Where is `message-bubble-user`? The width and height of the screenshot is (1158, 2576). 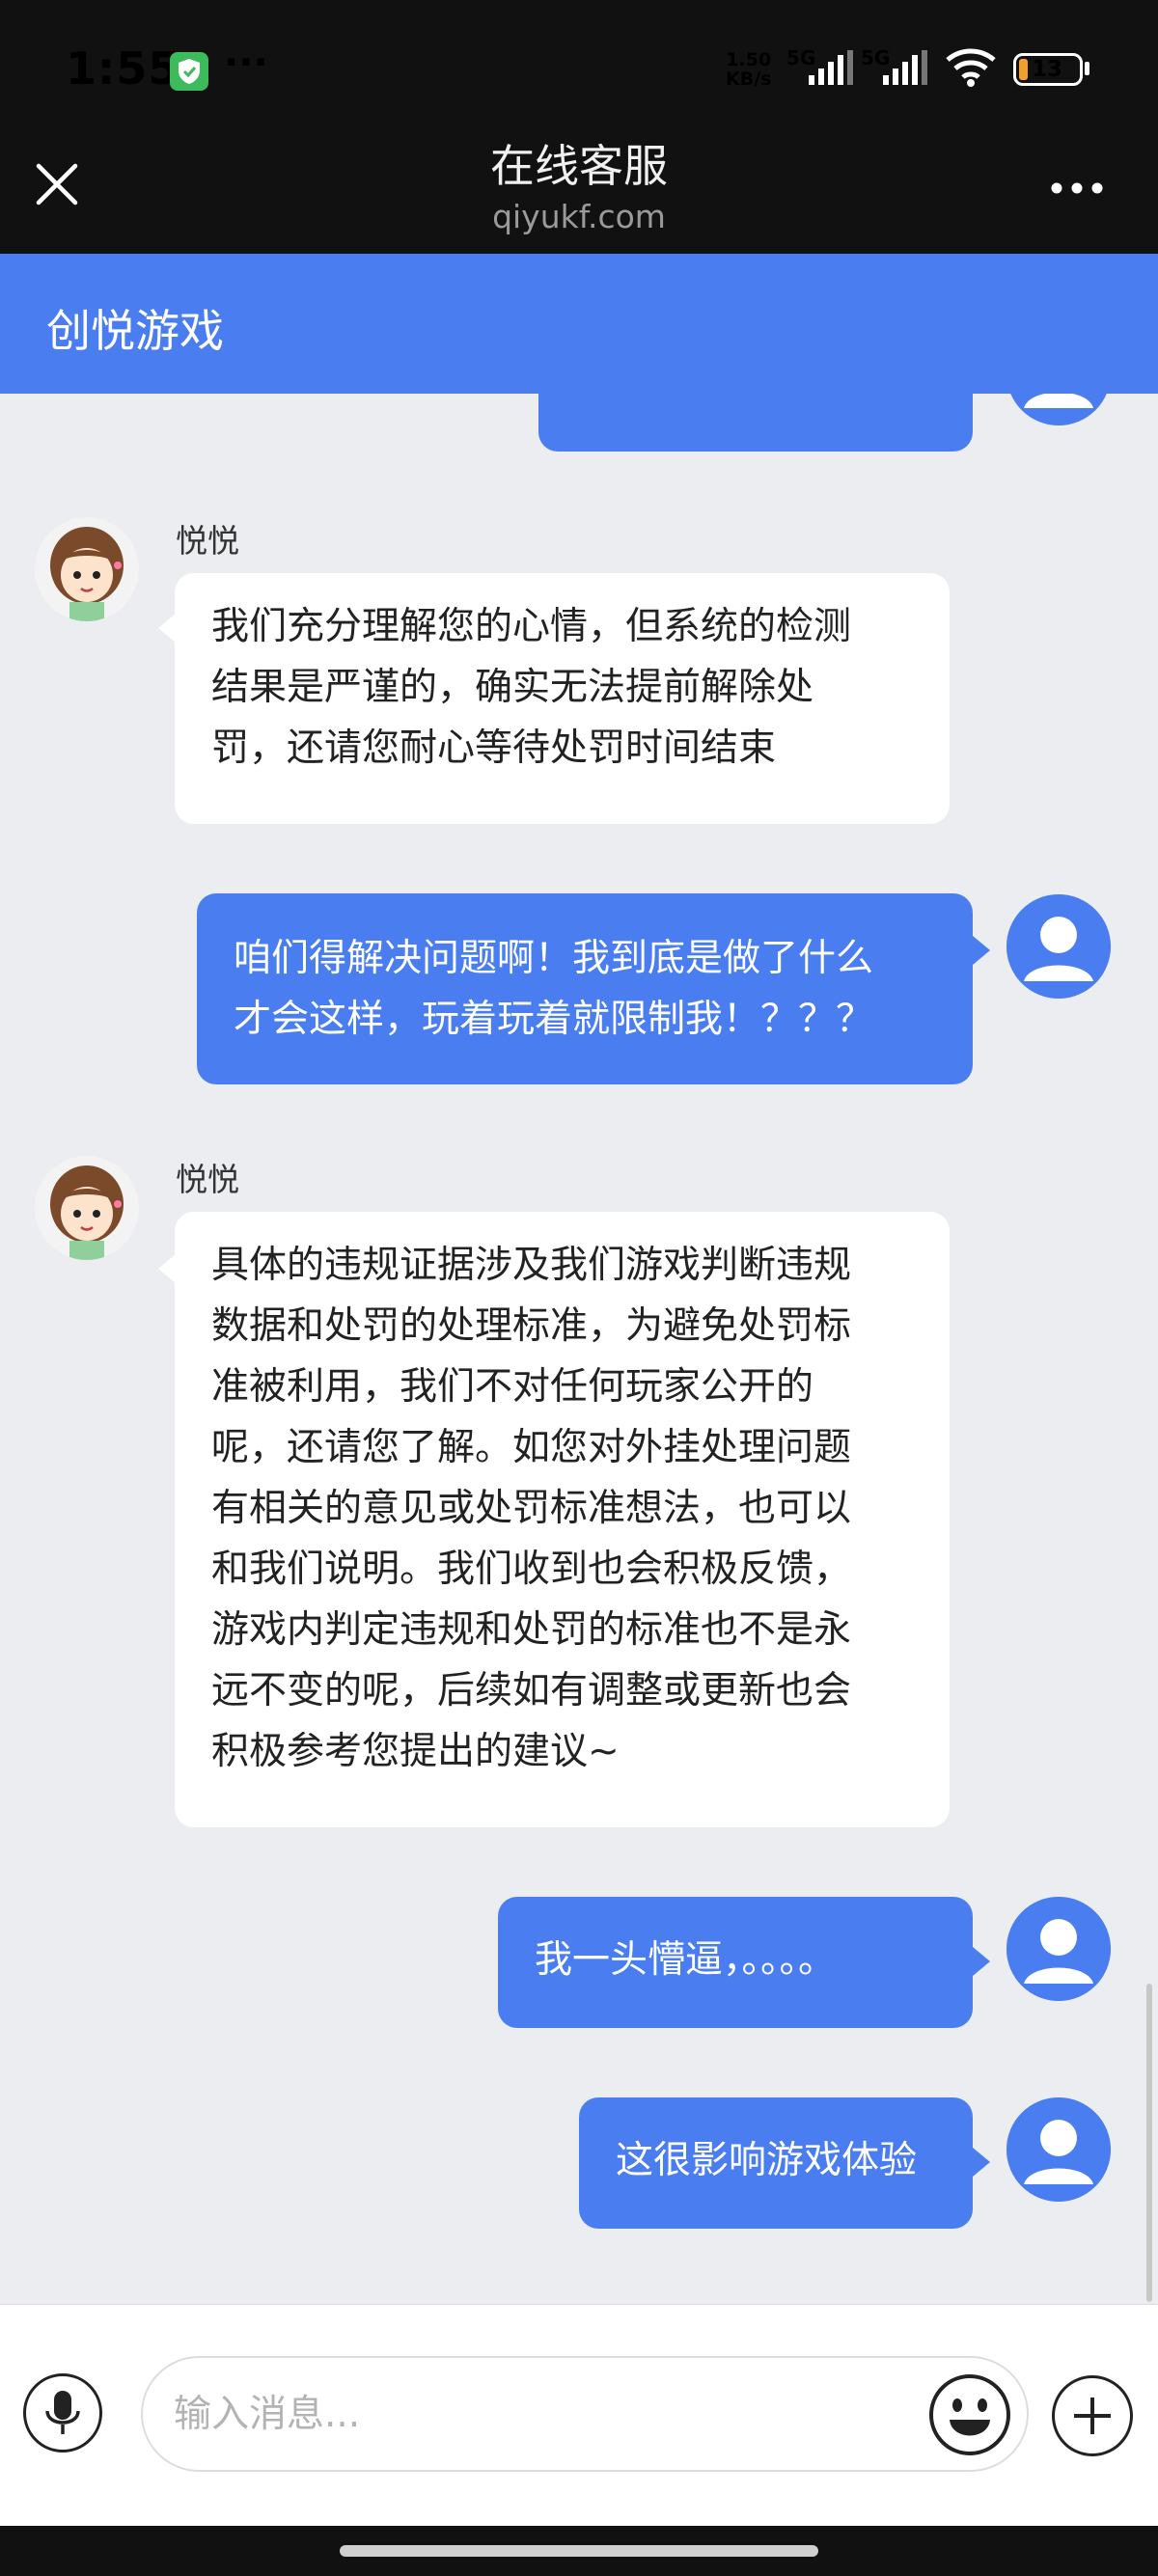 message-bubble-user is located at coordinates (755, 423).